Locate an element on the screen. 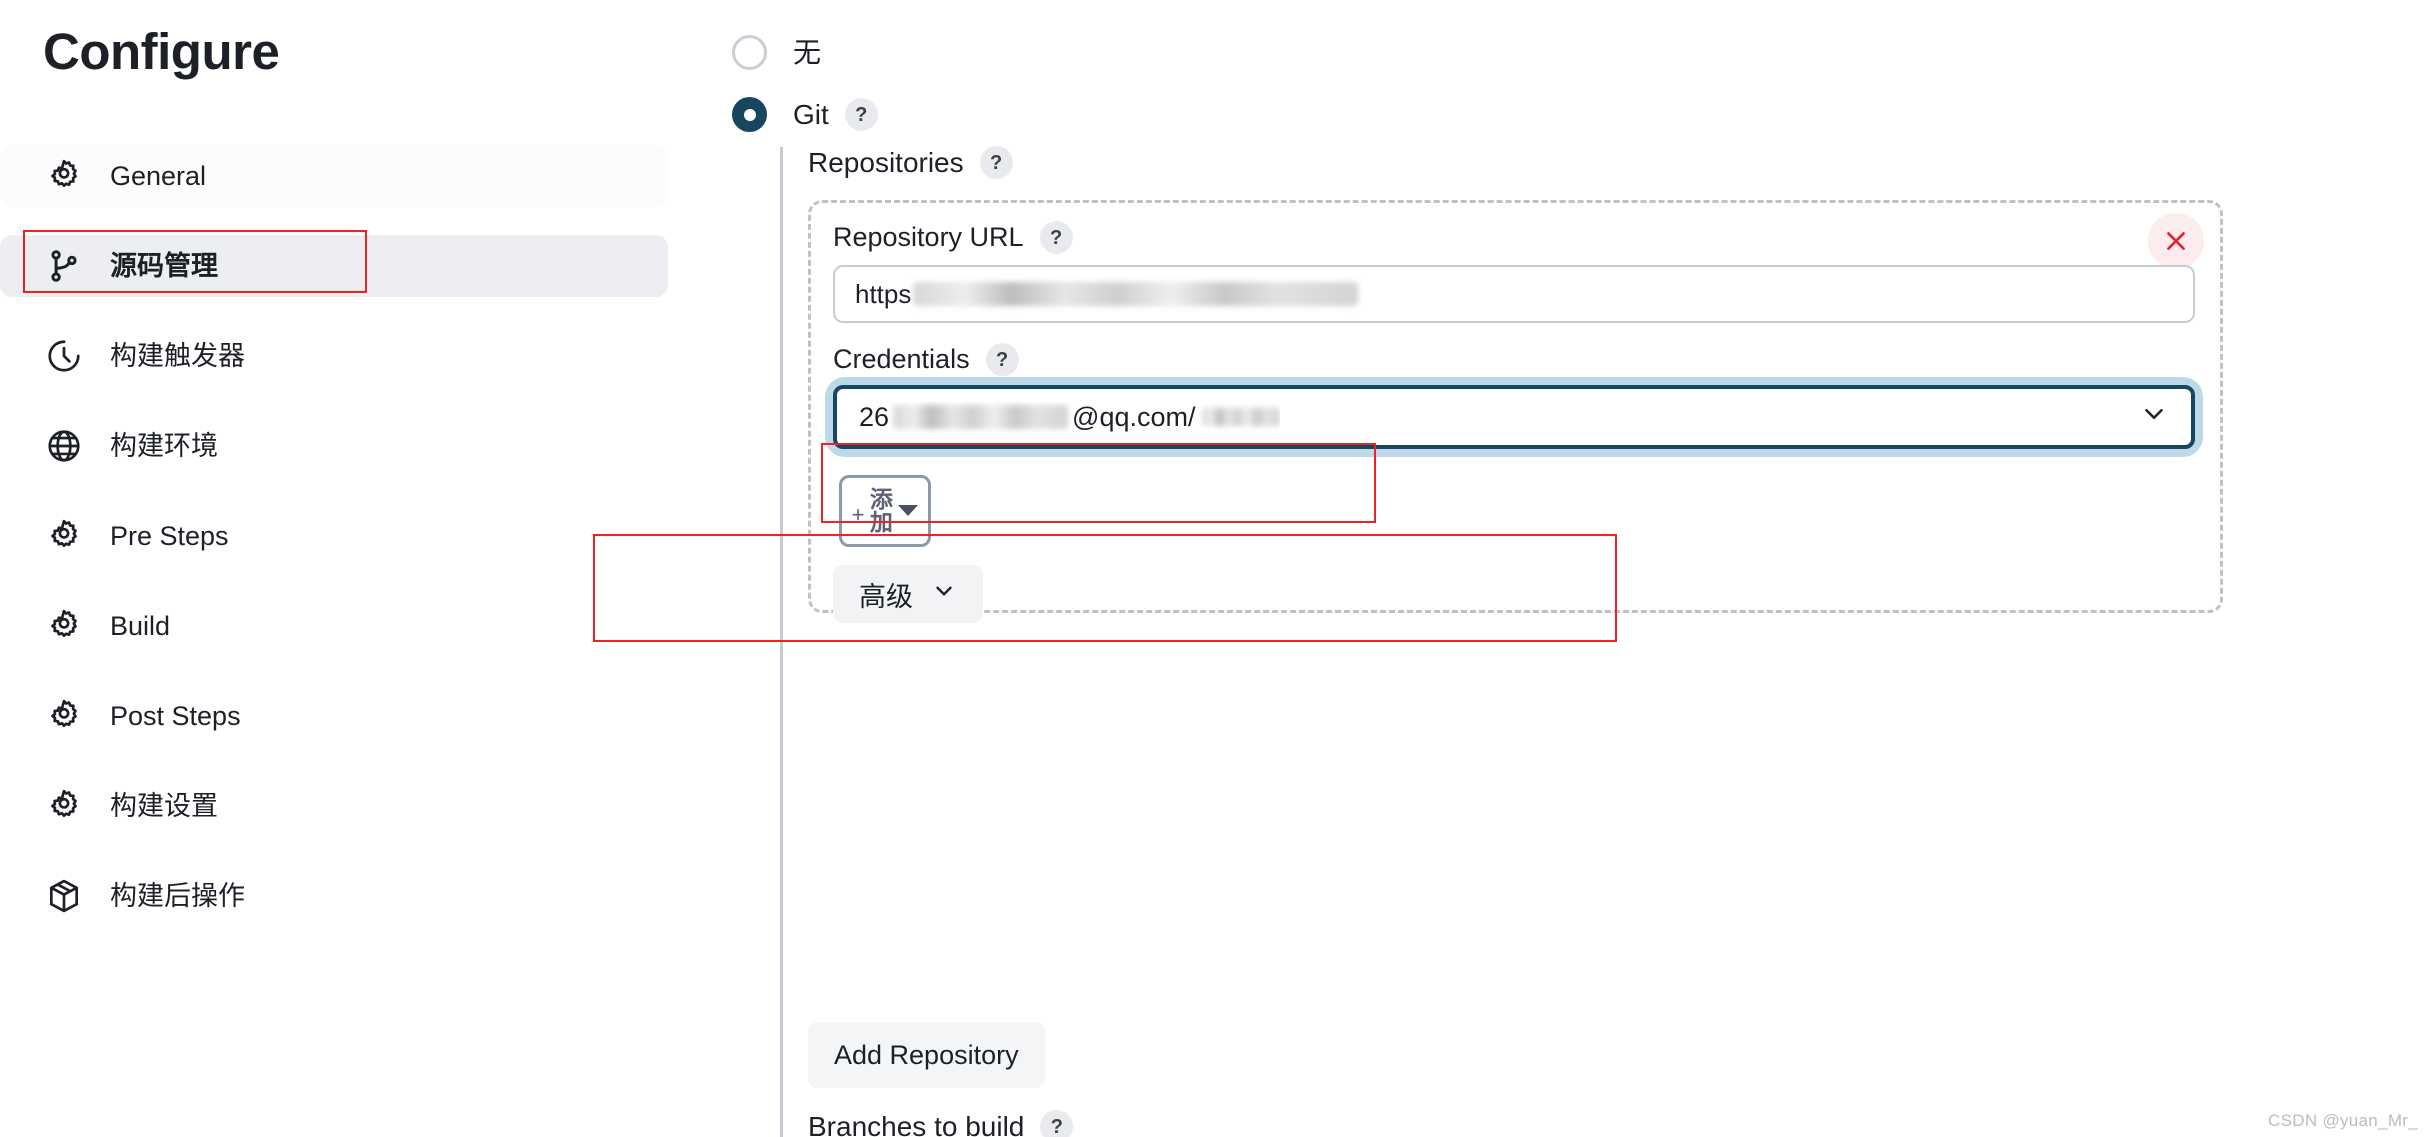 Image resolution: width=2432 pixels, height=1137 pixels. sidebar-item-post-steps: Post Steps is located at coordinates (334, 716).